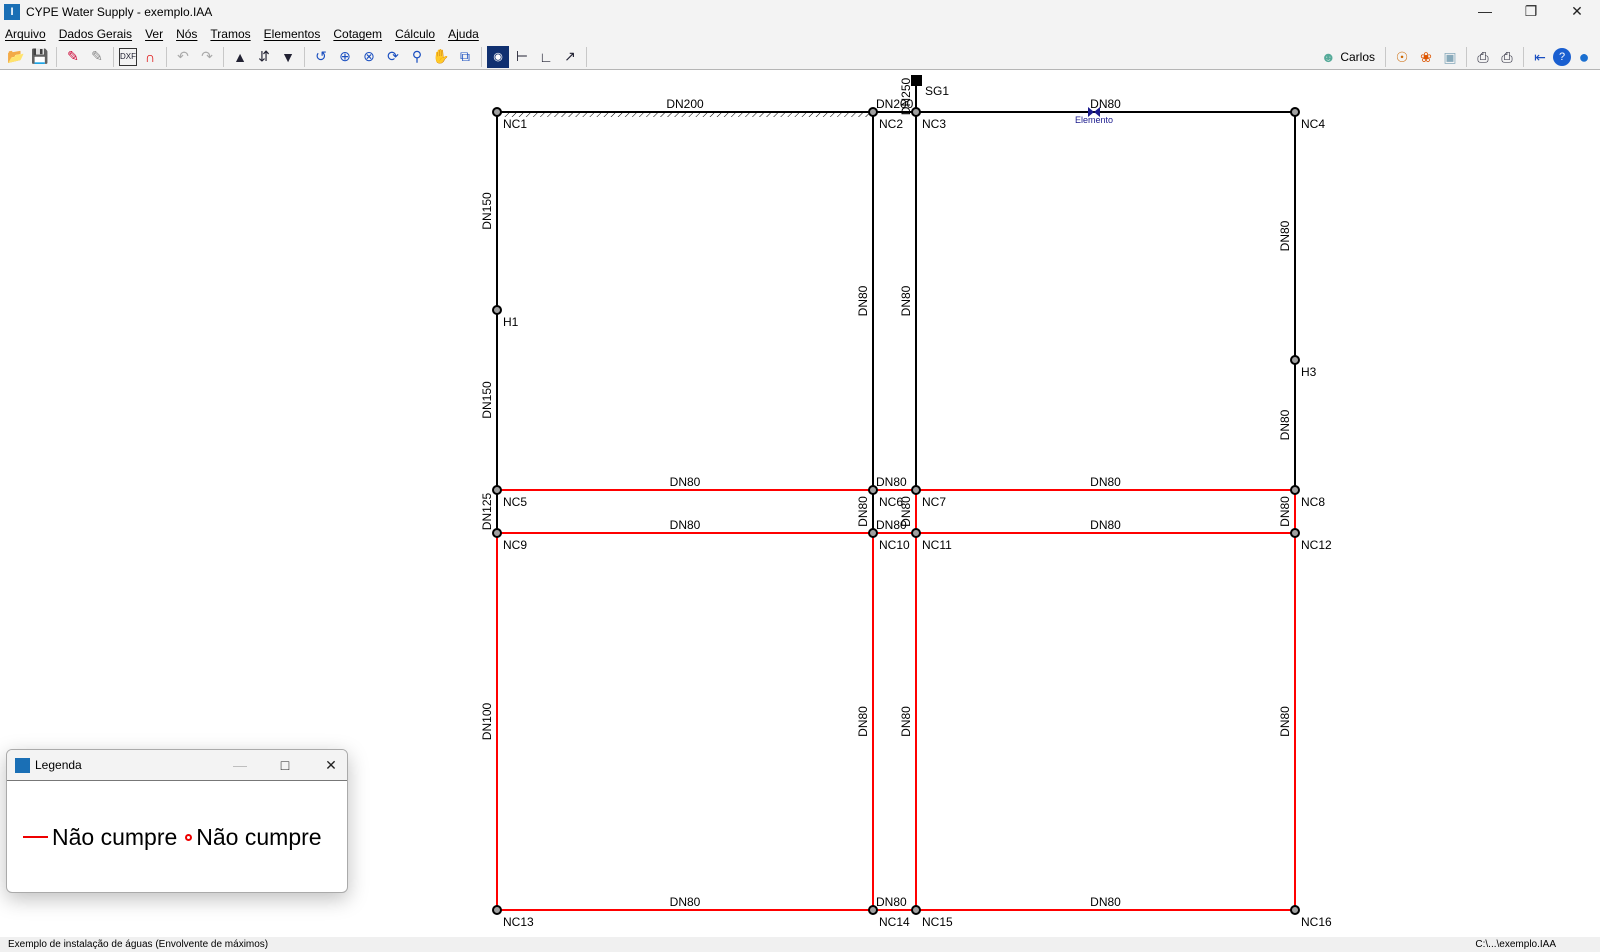  Describe the element at coordinates (369, 57) in the screenshot. I see `zoom-x2-icon: ⊗` at that location.